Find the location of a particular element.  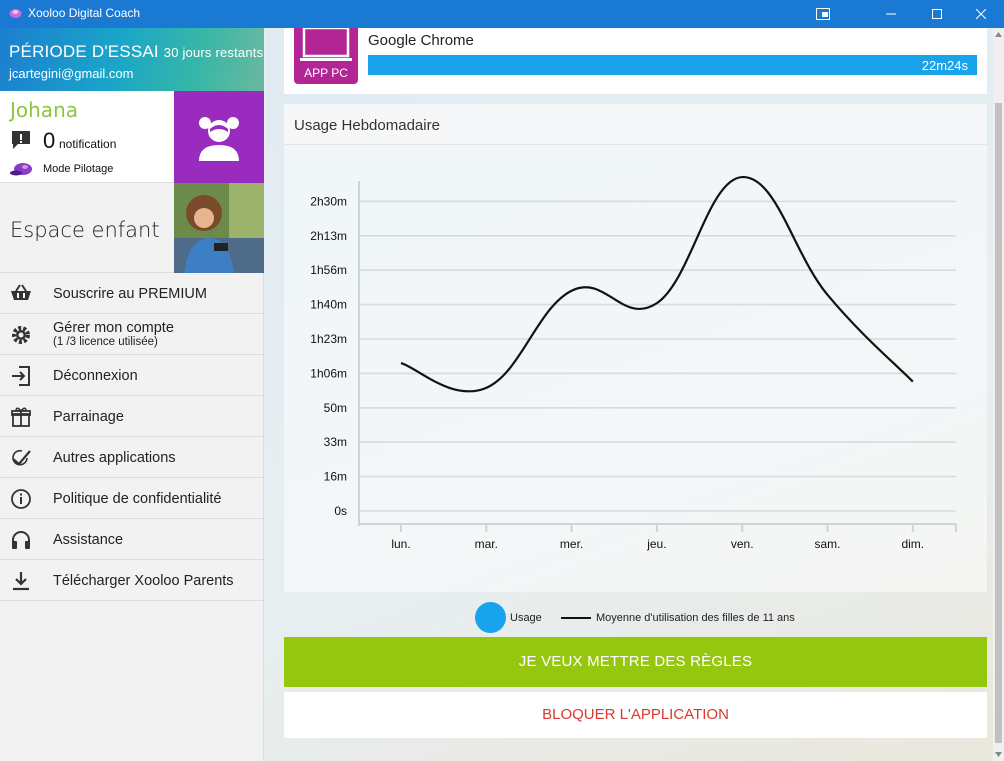

y-tick-label: 16m is located at coordinates (335, 477).